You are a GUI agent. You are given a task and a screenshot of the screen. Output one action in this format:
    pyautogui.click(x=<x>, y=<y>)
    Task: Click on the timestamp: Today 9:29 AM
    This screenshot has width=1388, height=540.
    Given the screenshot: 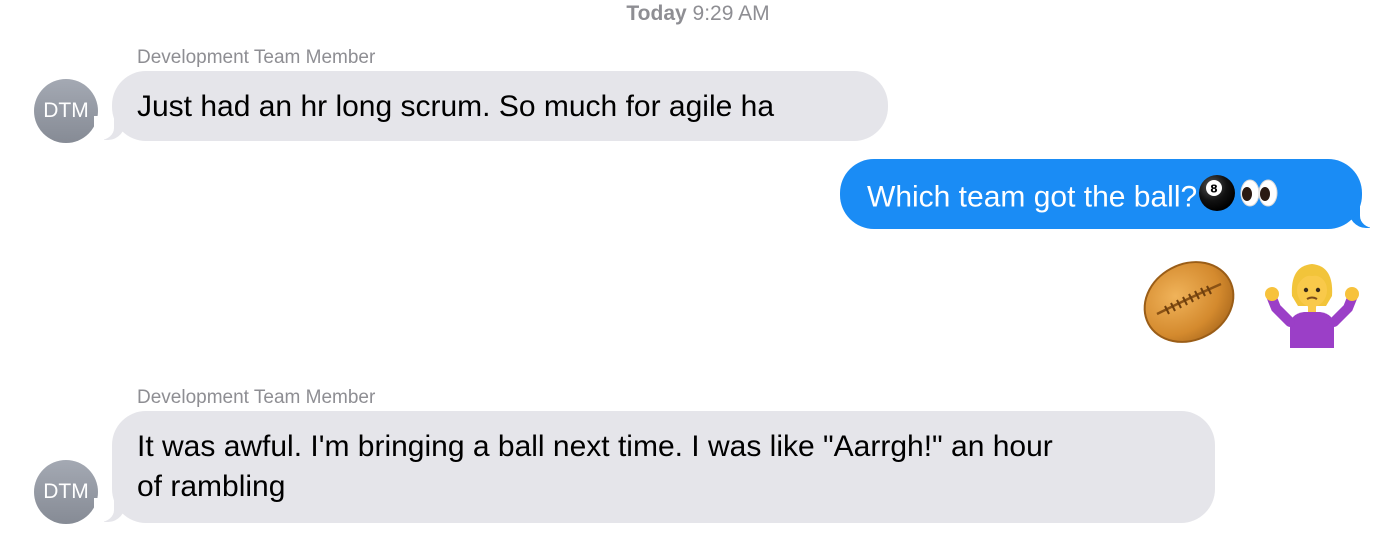 What is the action you would take?
    pyautogui.click(x=694, y=14)
    